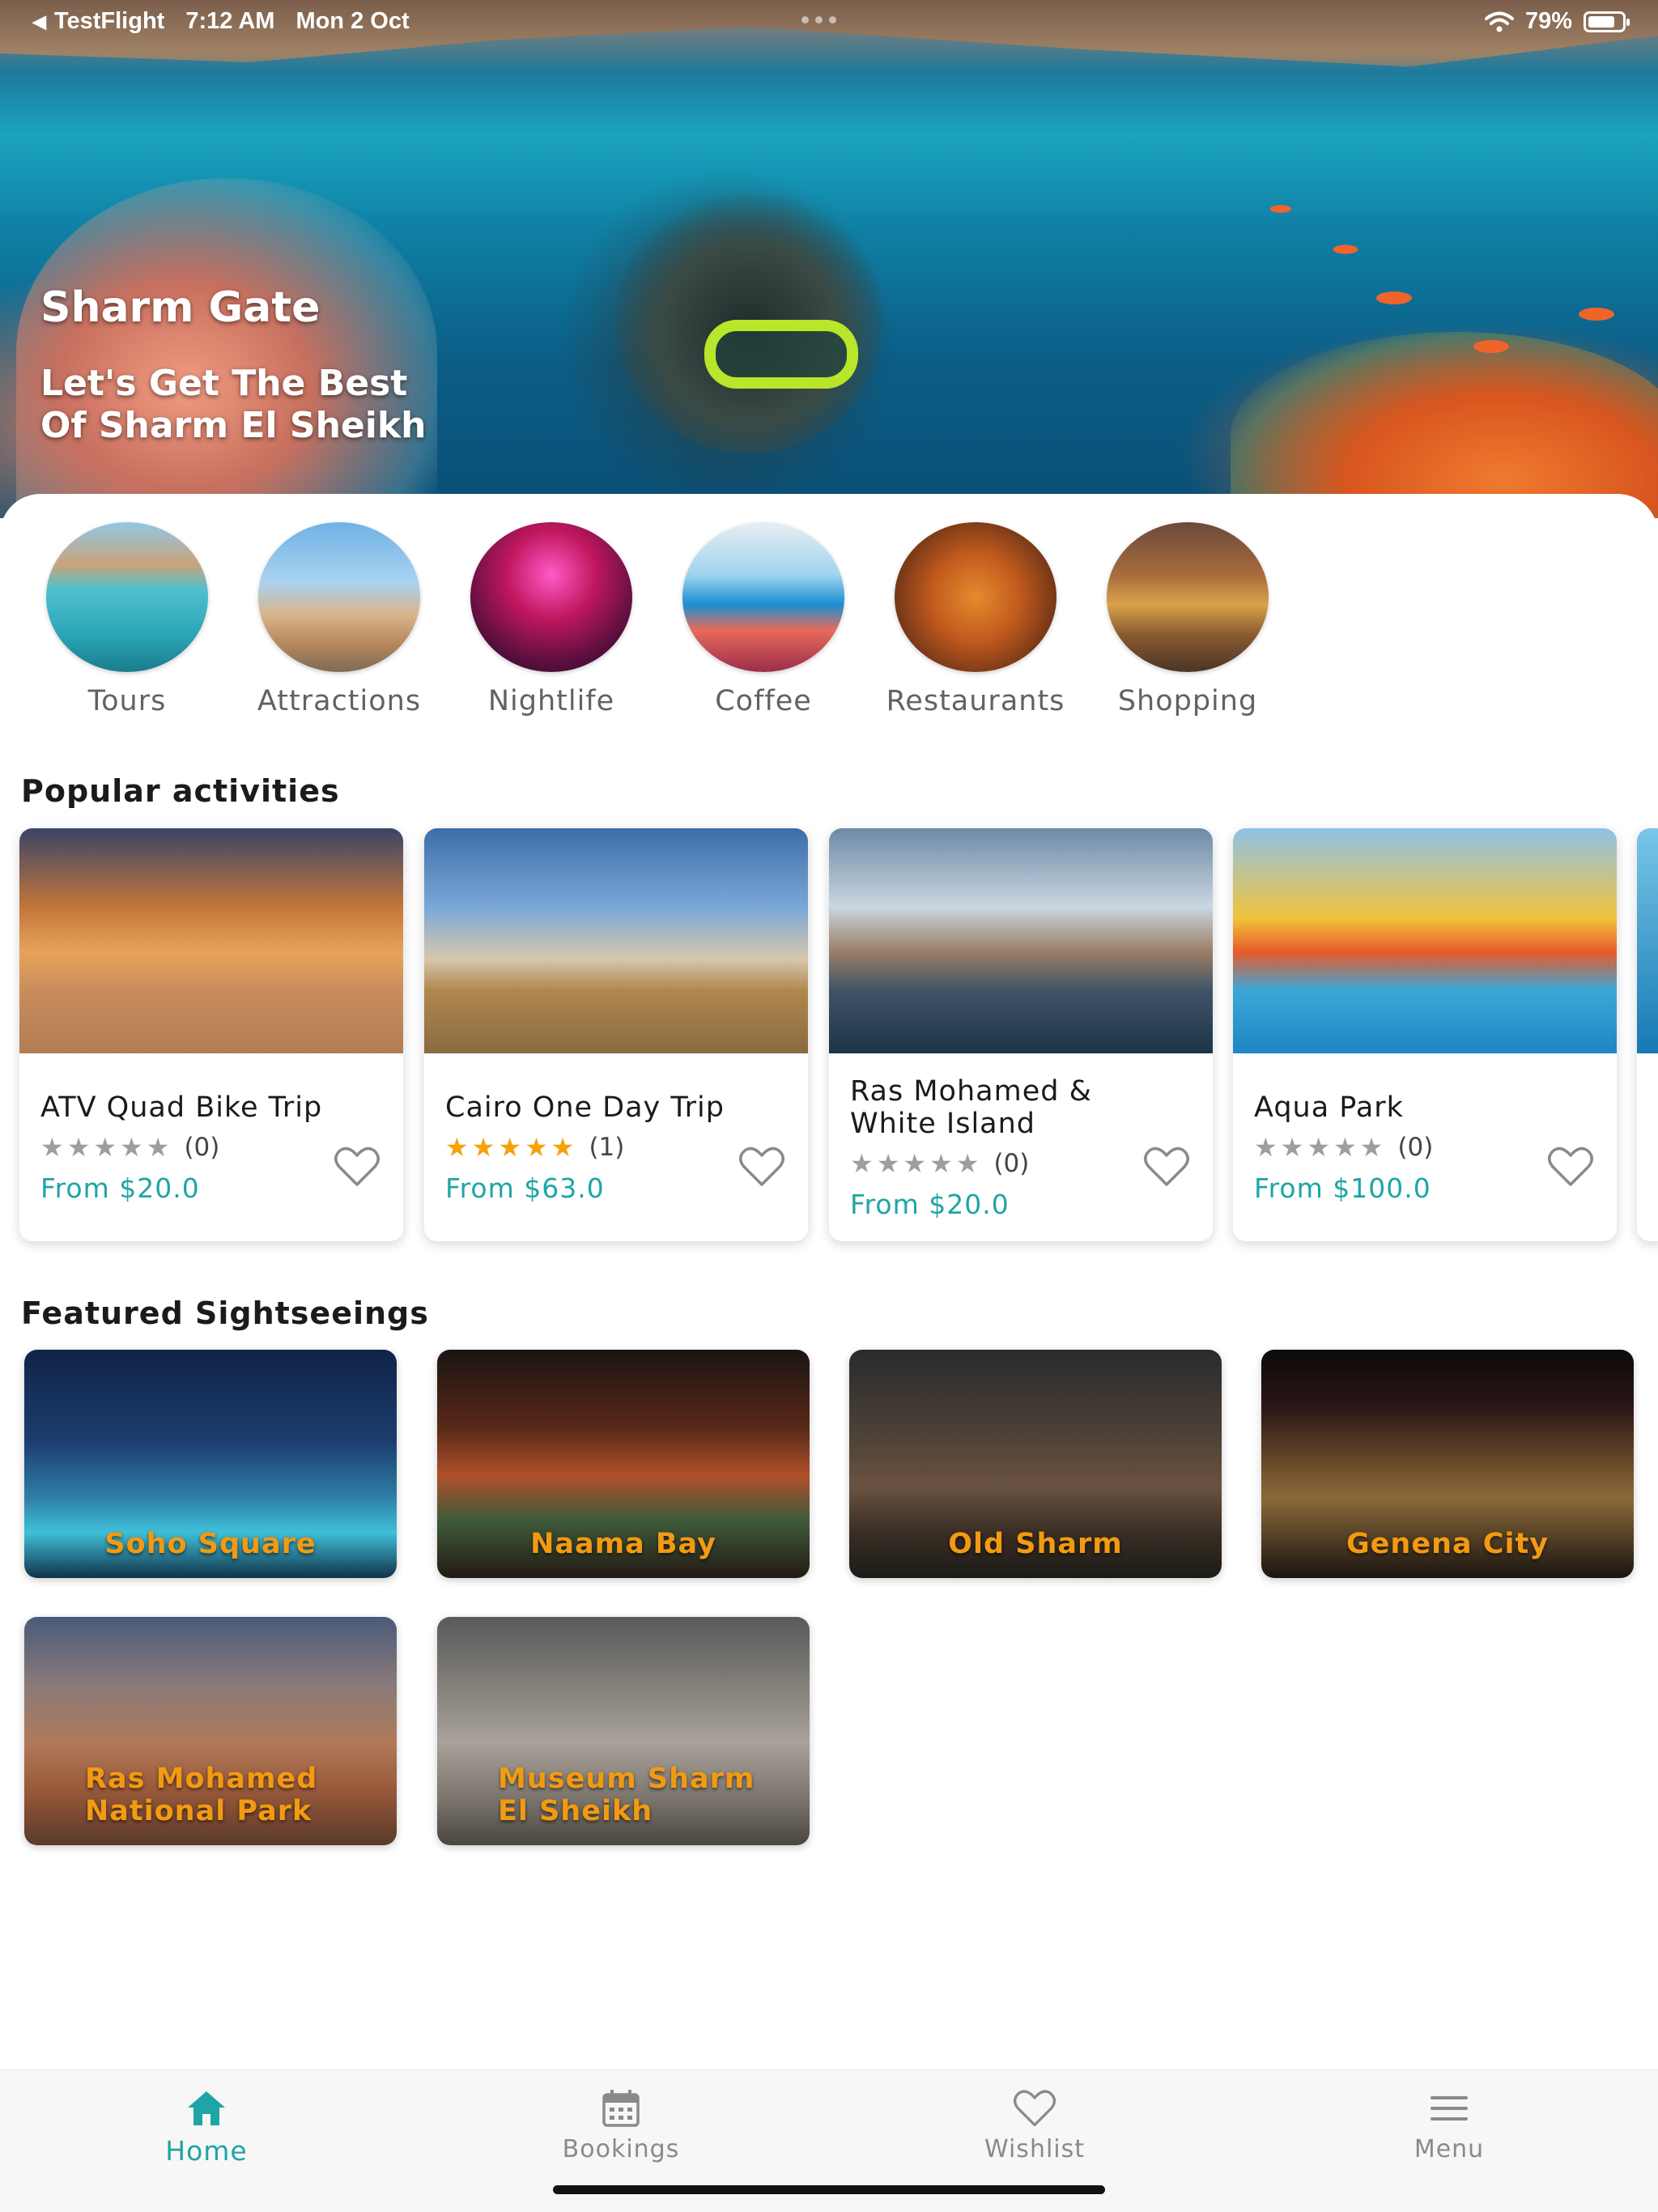 The width and height of the screenshot is (1658, 2212). I want to click on category-label: Shopping, so click(1187, 701).